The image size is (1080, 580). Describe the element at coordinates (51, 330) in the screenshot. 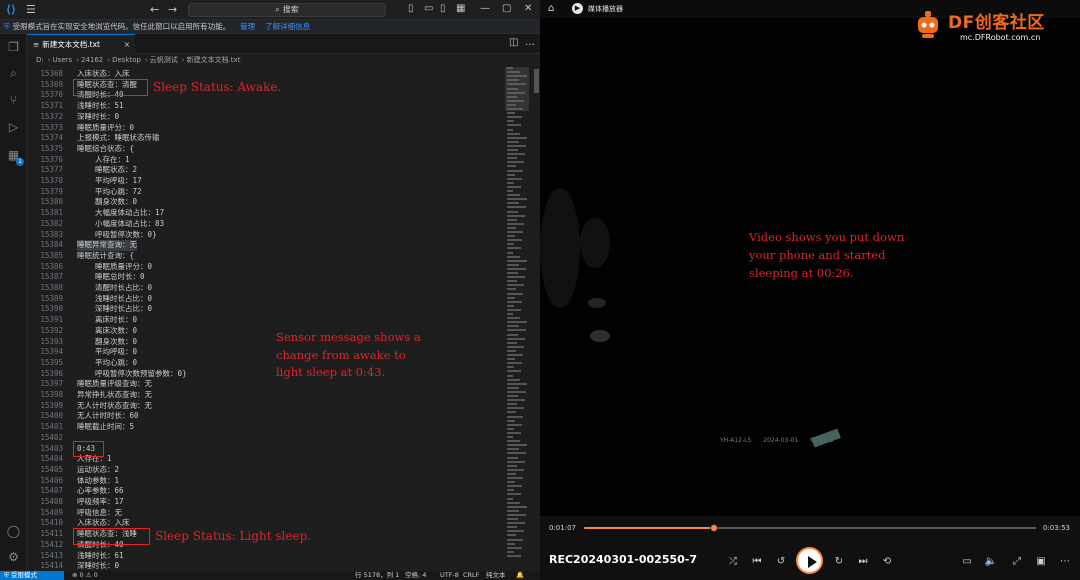

I see `line-number: 15392` at that location.